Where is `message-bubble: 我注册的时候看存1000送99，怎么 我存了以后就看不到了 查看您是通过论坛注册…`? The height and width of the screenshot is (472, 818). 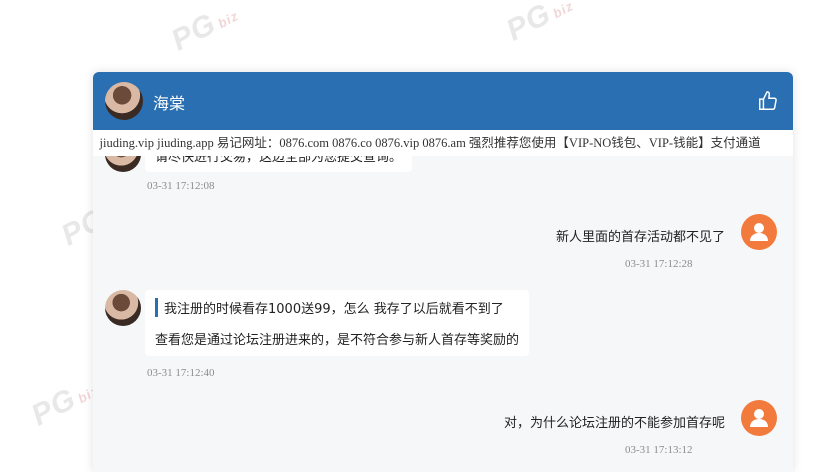
message-bubble: 我注册的时候看存1000送99，怎么 我存了以后就看不到了 查看您是通过论坛注册… is located at coordinates (337, 323).